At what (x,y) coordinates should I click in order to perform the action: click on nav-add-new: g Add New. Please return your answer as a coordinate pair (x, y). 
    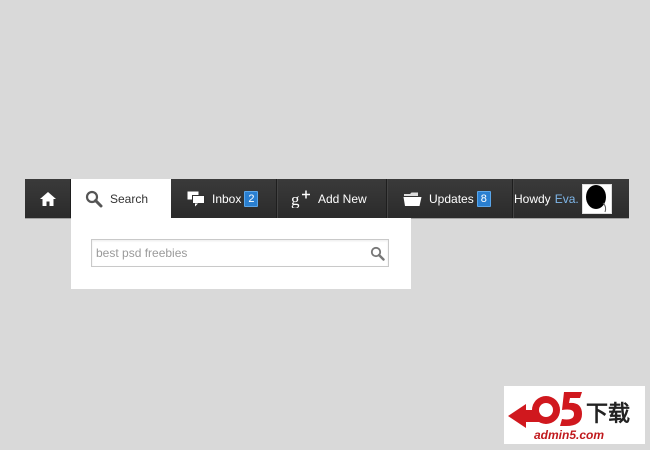
    Looking at the image, I should click on (332, 198).